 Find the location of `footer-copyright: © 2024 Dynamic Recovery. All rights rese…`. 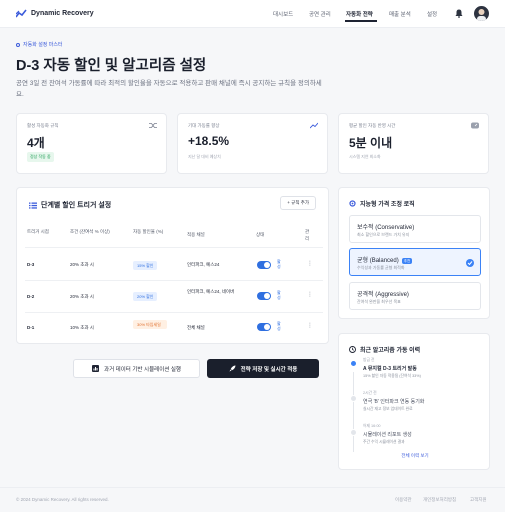

footer-copyright: © 2024 Dynamic Recovery. All rights rese… is located at coordinates (62, 499).